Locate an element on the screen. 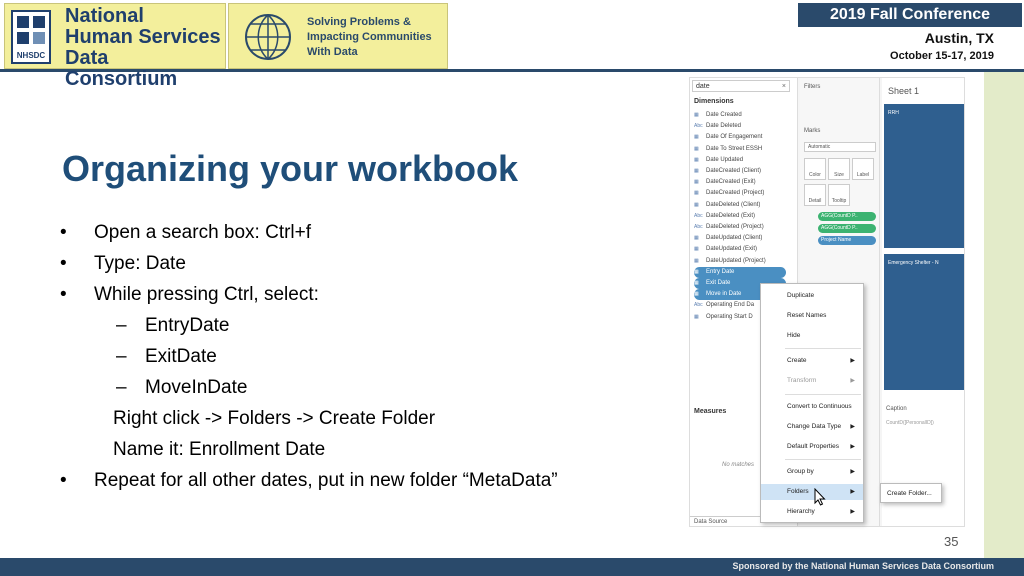 This screenshot has height=576, width=1024. page-number: 35 is located at coordinates (951, 541).